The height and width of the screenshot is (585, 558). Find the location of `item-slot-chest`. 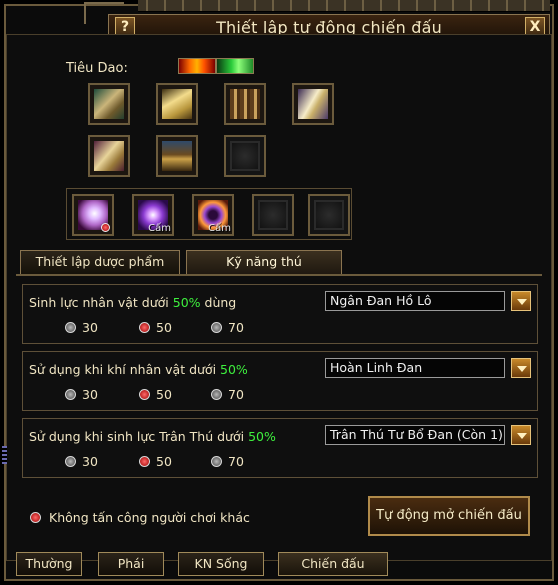

item-slot-chest is located at coordinates (177, 156).